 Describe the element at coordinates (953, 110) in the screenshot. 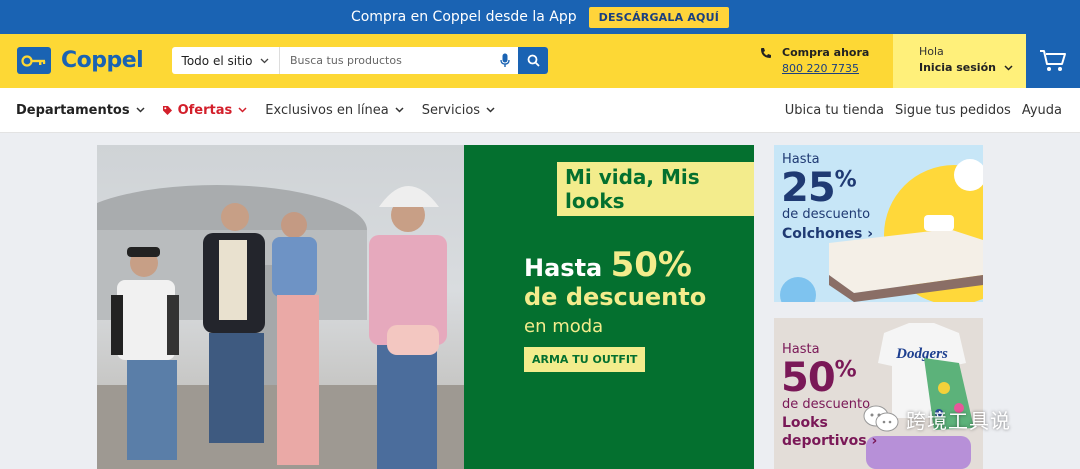

I see `nav-sigue-pedidos: Sigue tus pedidos` at that location.